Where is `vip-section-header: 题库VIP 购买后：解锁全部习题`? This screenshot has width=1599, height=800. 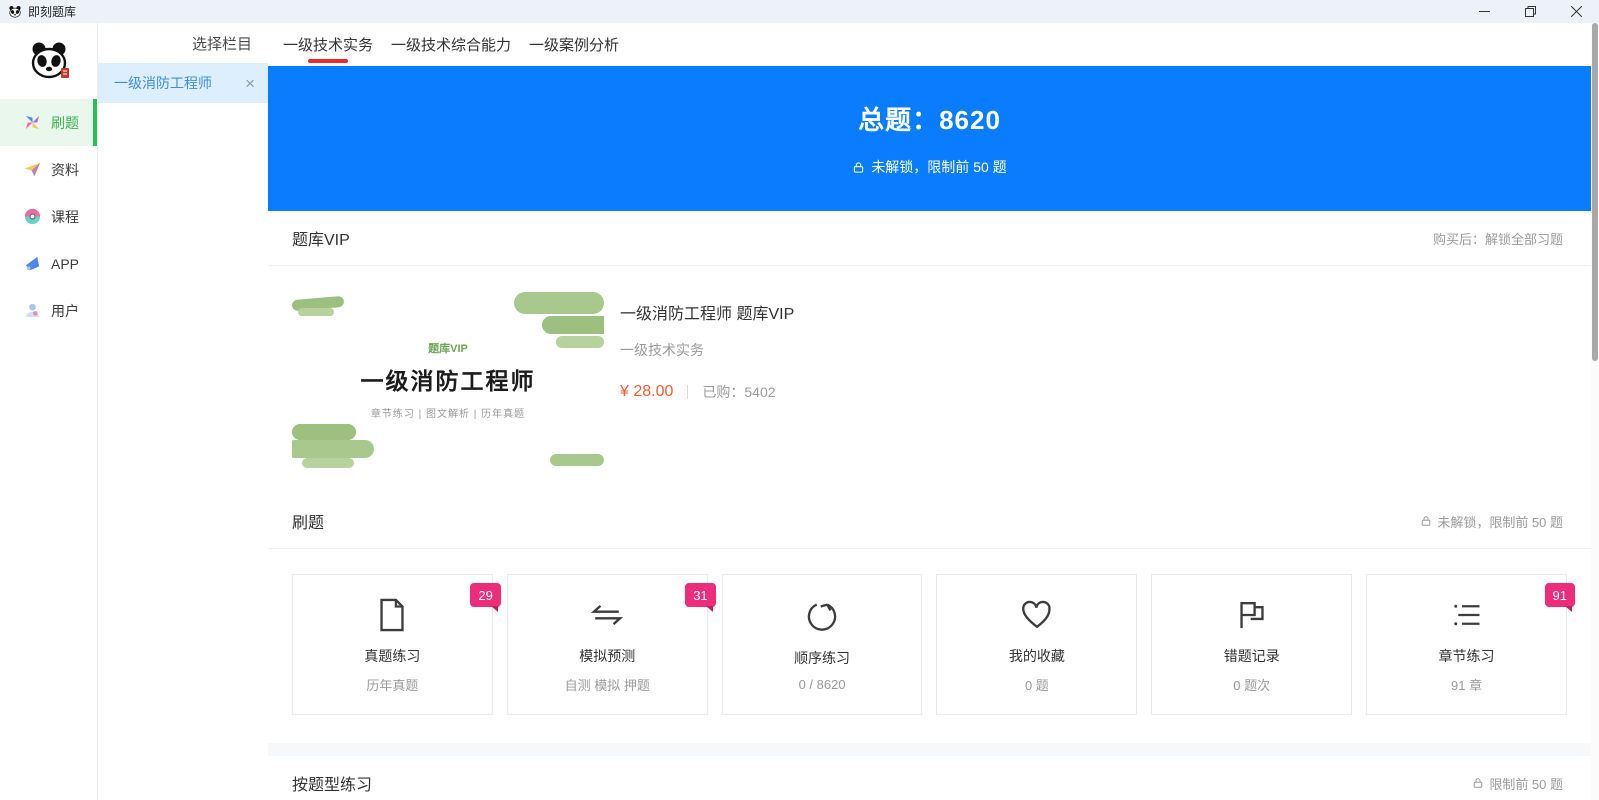 vip-section-header: 题库VIP 购买后：解锁全部习题 is located at coordinates (929, 238).